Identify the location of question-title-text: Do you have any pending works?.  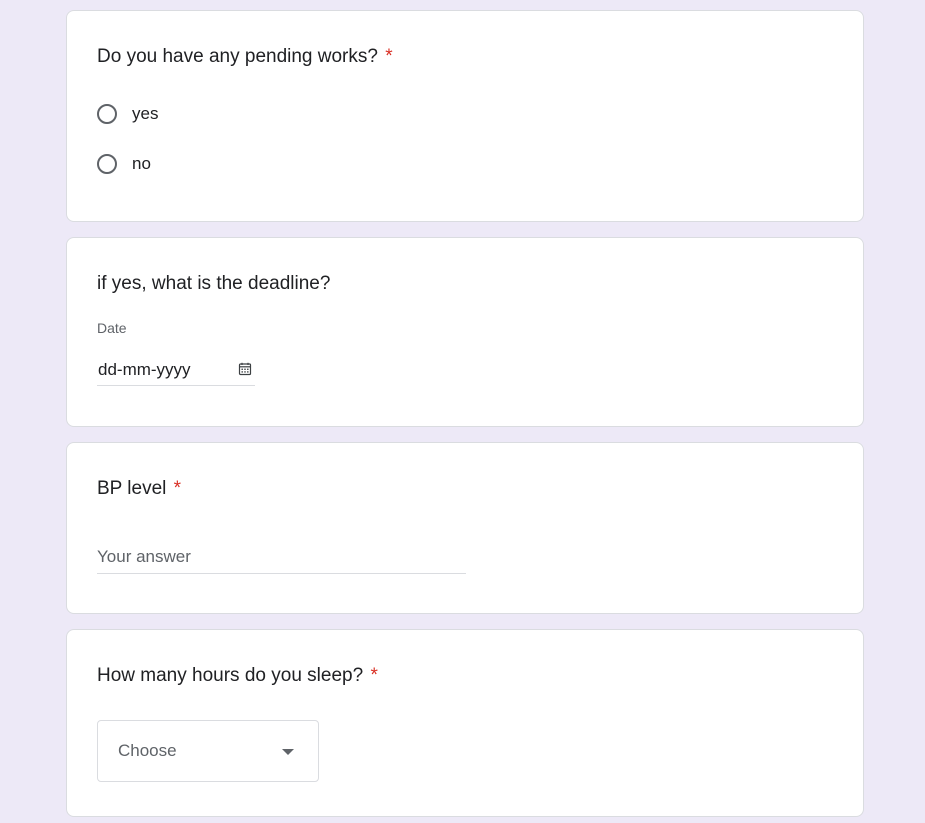
(237, 56).